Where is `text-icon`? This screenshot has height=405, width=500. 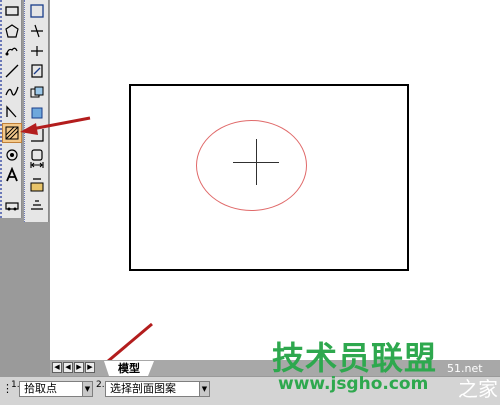
text-icon is located at coordinates (12, 175).